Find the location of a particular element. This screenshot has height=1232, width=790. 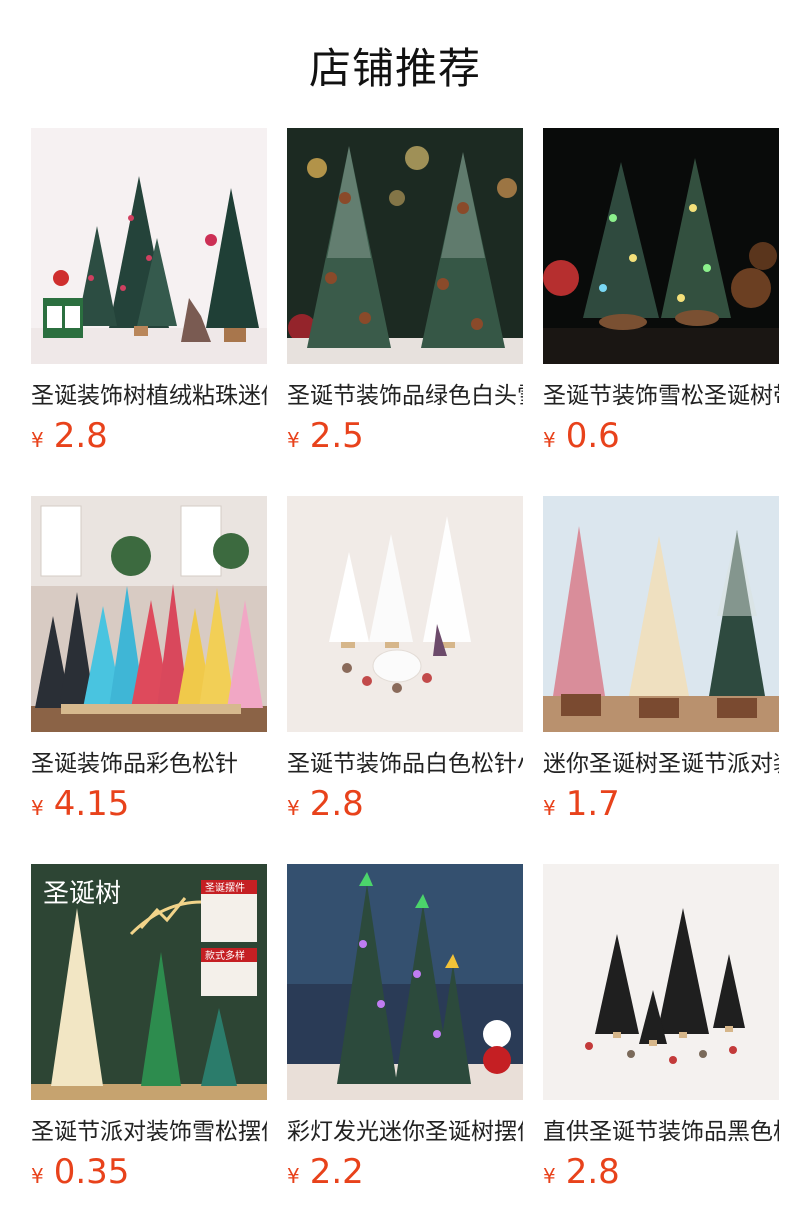

product-card: 圣诞树 圣诞摆件 款式多样 圣诞节派对装饰雪松摆件 ¥ 0.35 is located at coordinates (149, 1048).